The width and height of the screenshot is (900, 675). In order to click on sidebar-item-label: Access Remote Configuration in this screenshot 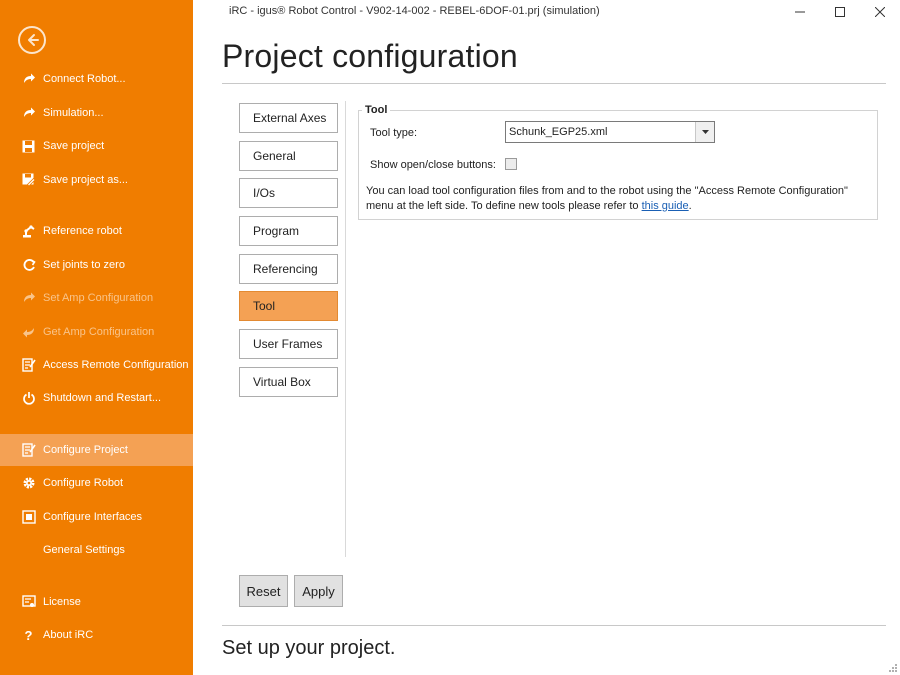, I will do `click(116, 365)`.